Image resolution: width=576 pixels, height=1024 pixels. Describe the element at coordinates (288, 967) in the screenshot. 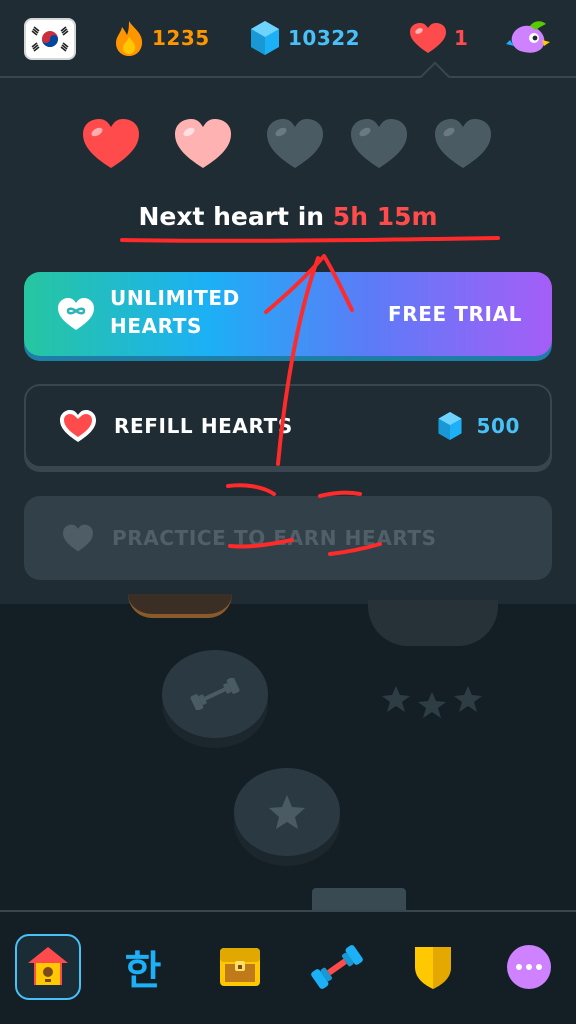

I see `bottom-navigation: 한` at that location.